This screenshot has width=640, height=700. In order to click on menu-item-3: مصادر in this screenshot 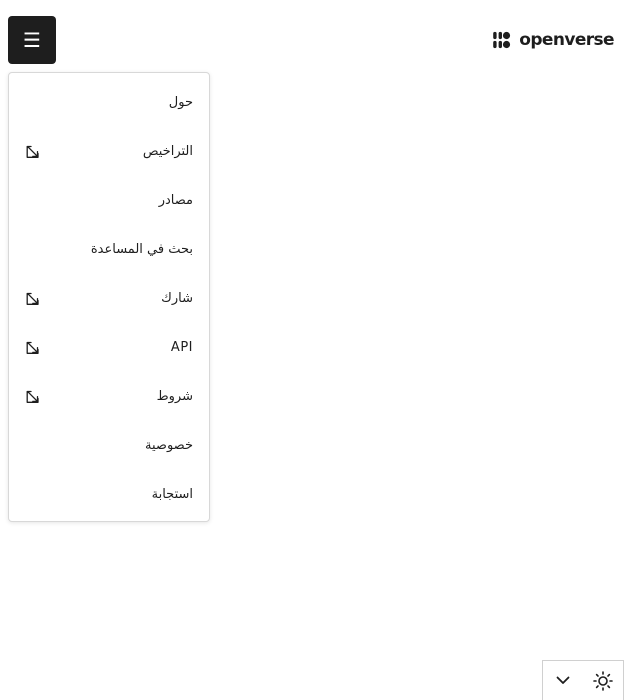, I will do `click(109, 200)`.